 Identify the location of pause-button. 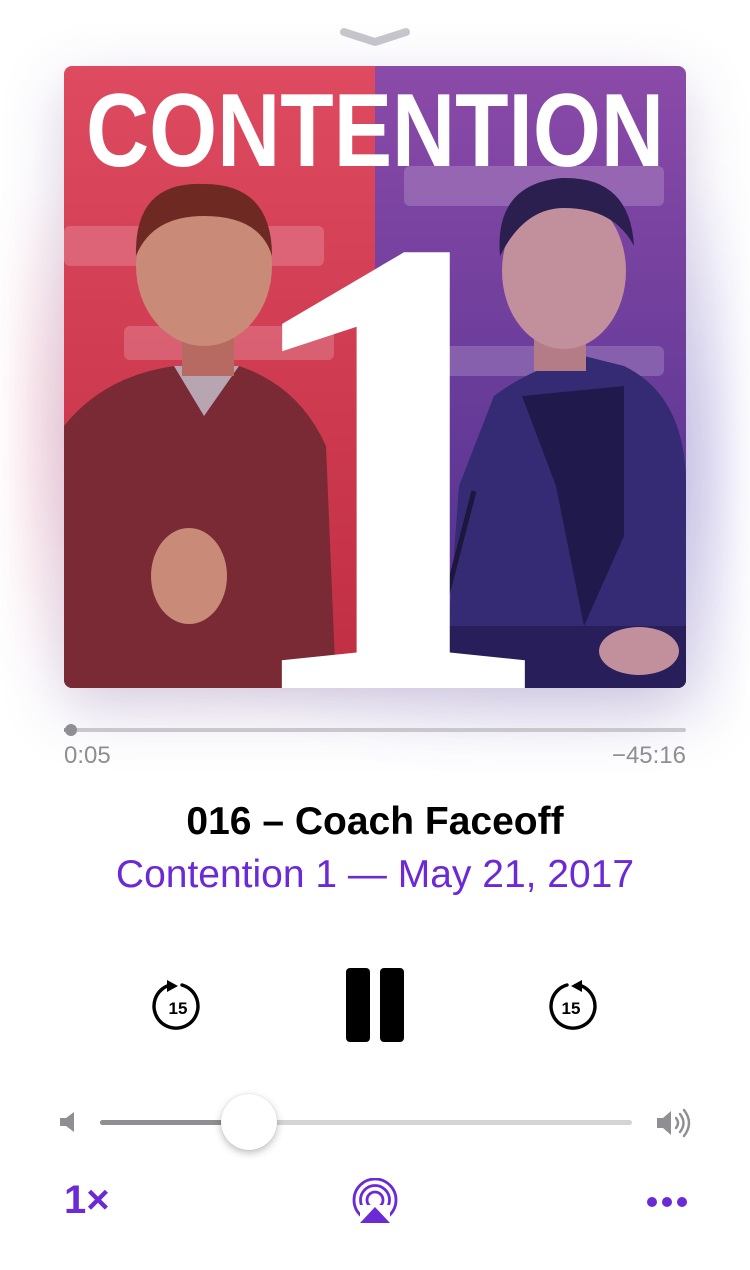
(375, 1005).